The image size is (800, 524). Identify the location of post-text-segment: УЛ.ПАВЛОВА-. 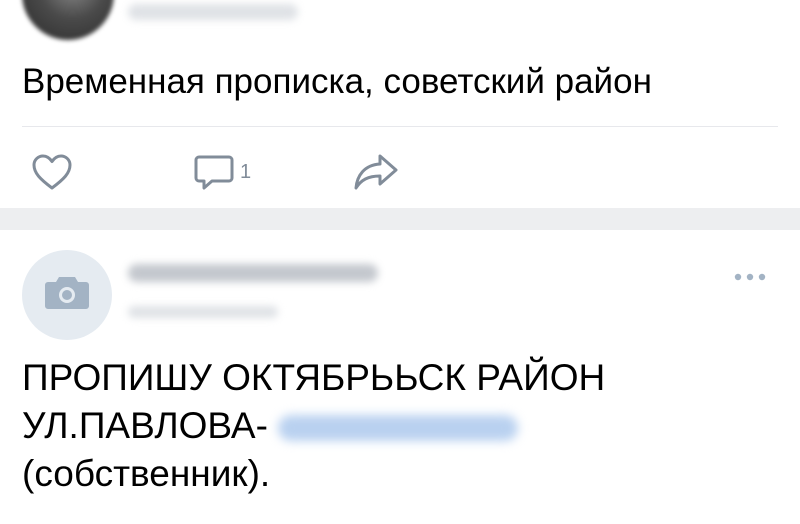
(145, 425).